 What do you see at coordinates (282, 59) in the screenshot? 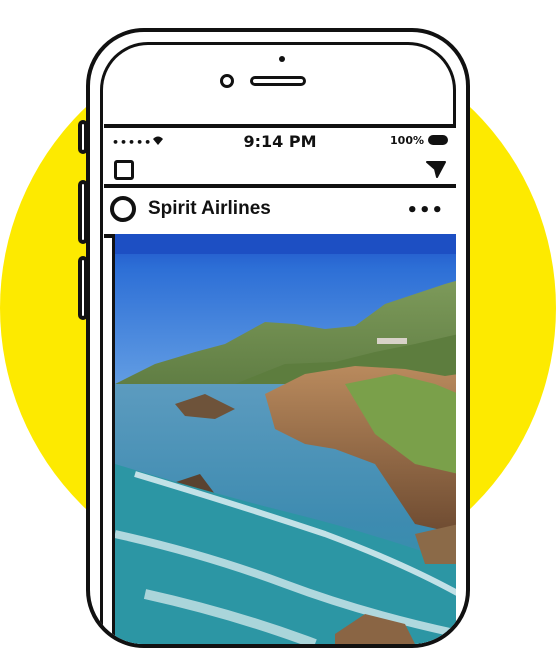
I see `front-sensor` at bounding box center [282, 59].